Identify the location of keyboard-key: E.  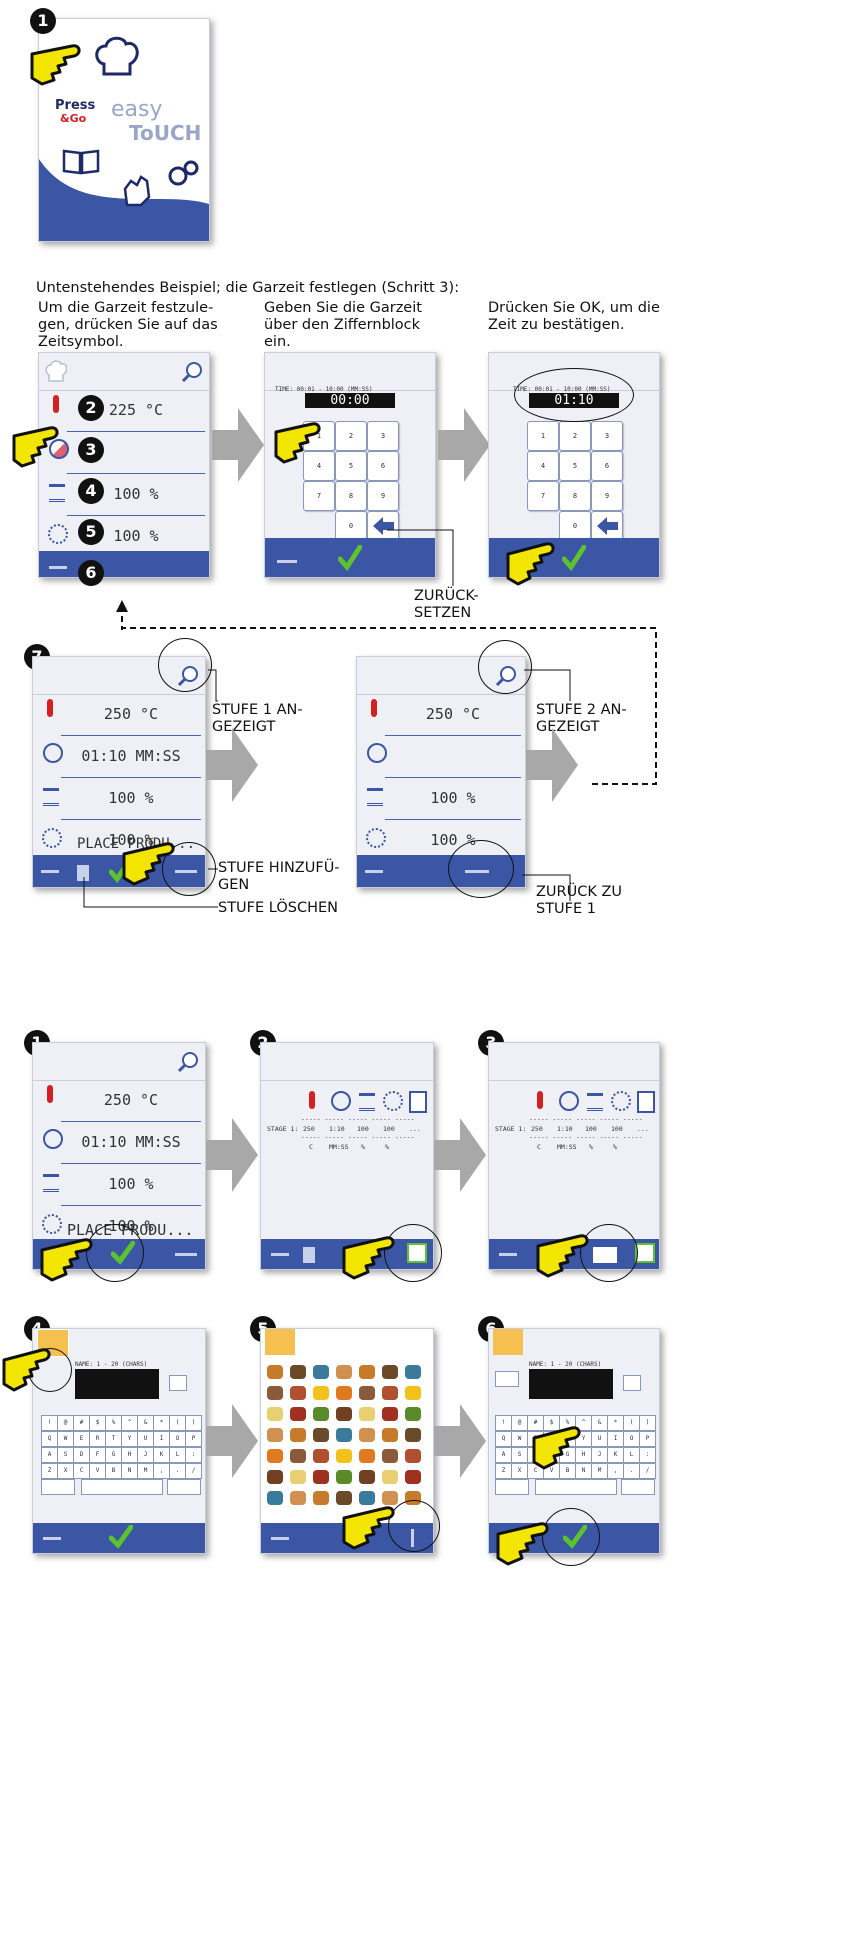
(81, 1439).